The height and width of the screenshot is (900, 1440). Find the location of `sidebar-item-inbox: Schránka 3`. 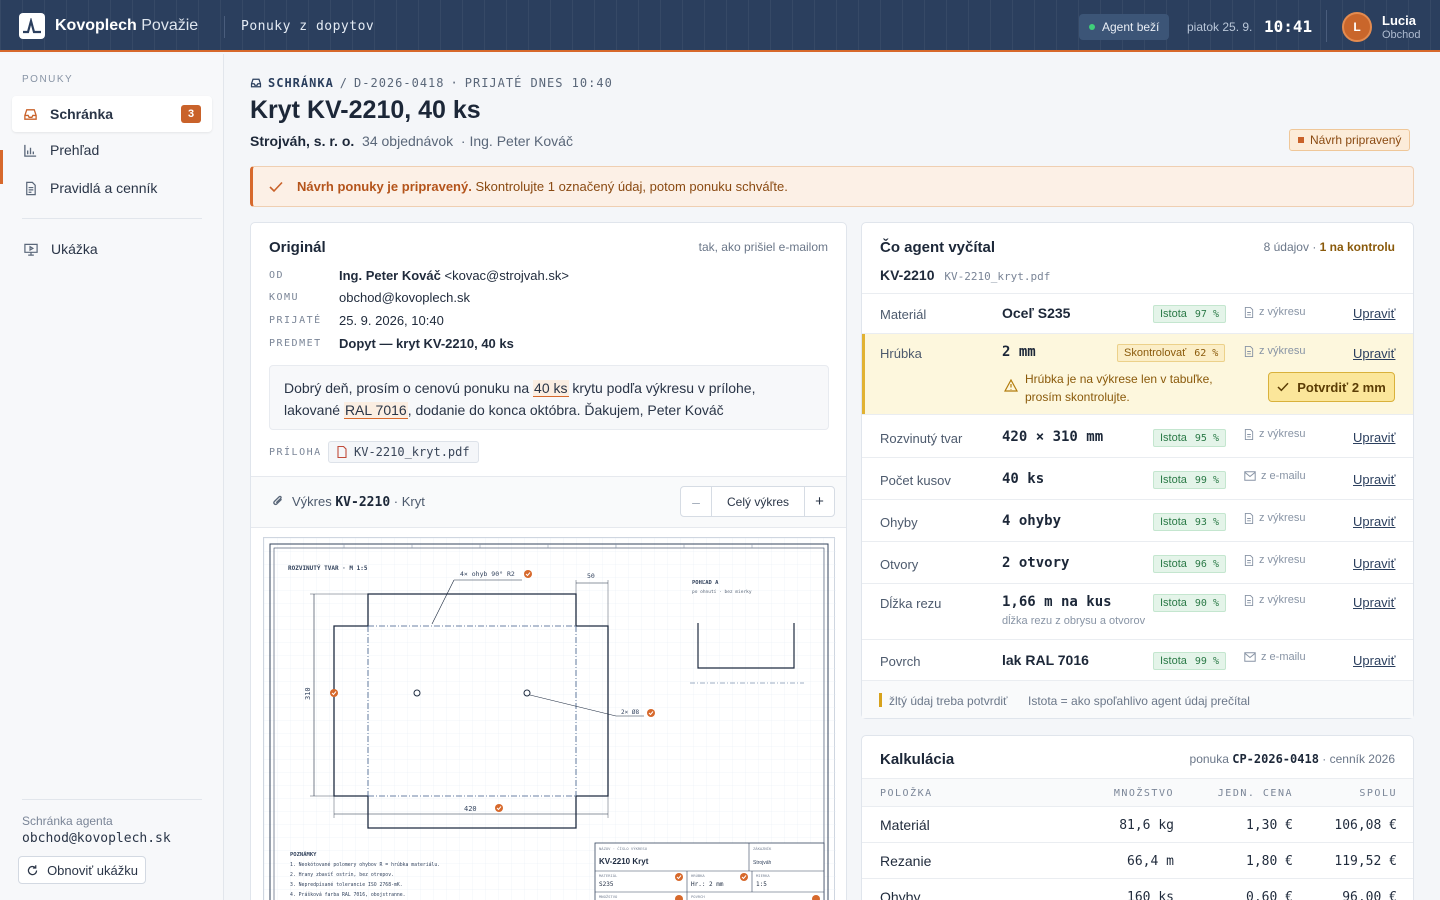

sidebar-item-inbox: Schránka 3 is located at coordinates (112, 114).